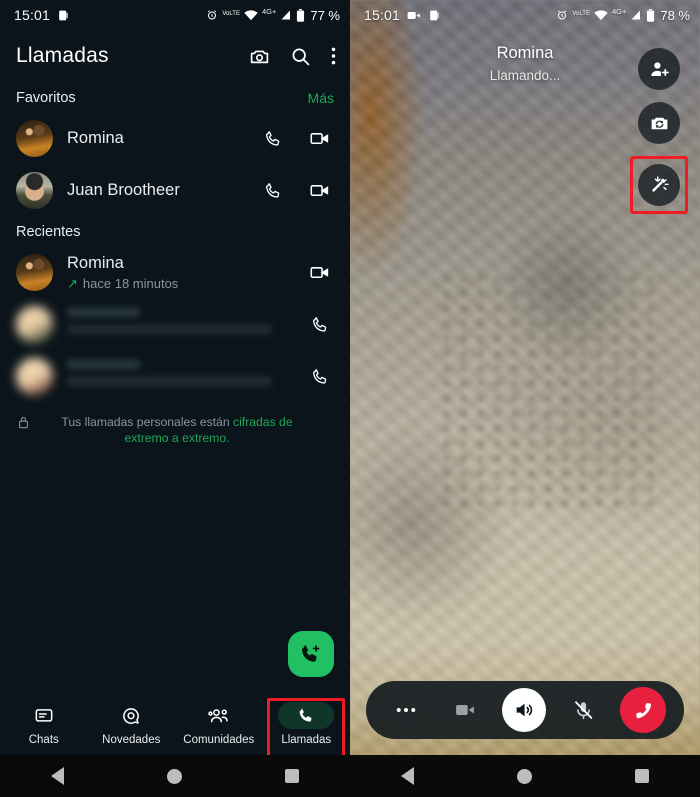 The width and height of the screenshot is (700, 797). Describe the element at coordinates (123, 189) in the screenshot. I see `contact-name: Juan Brootheer` at that location.